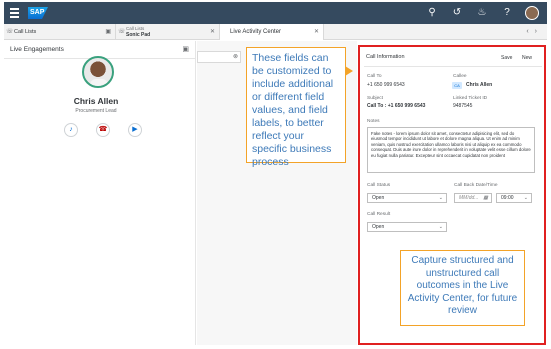 The image size is (551, 349). Describe the element at coordinates (108, 32) in the screenshot. I see `popout-icon: ▣` at that location.